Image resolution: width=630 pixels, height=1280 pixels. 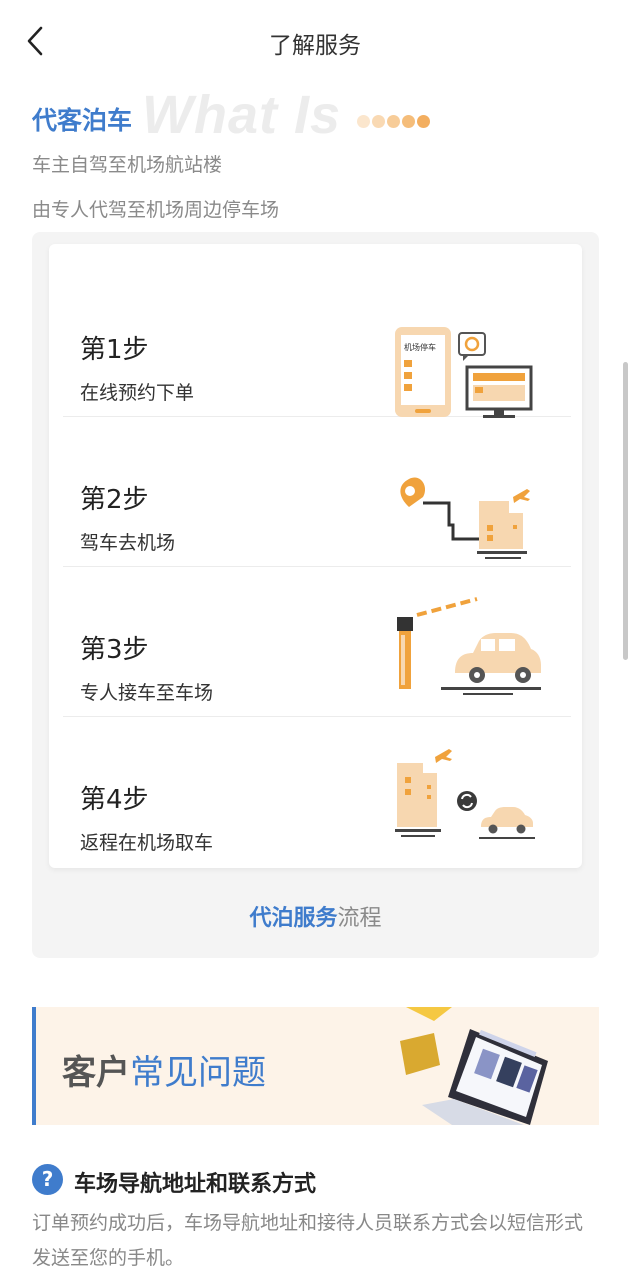 What do you see at coordinates (359, 918) in the screenshot?
I see `process-caption-rest: 流程` at bounding box center [359, 918].